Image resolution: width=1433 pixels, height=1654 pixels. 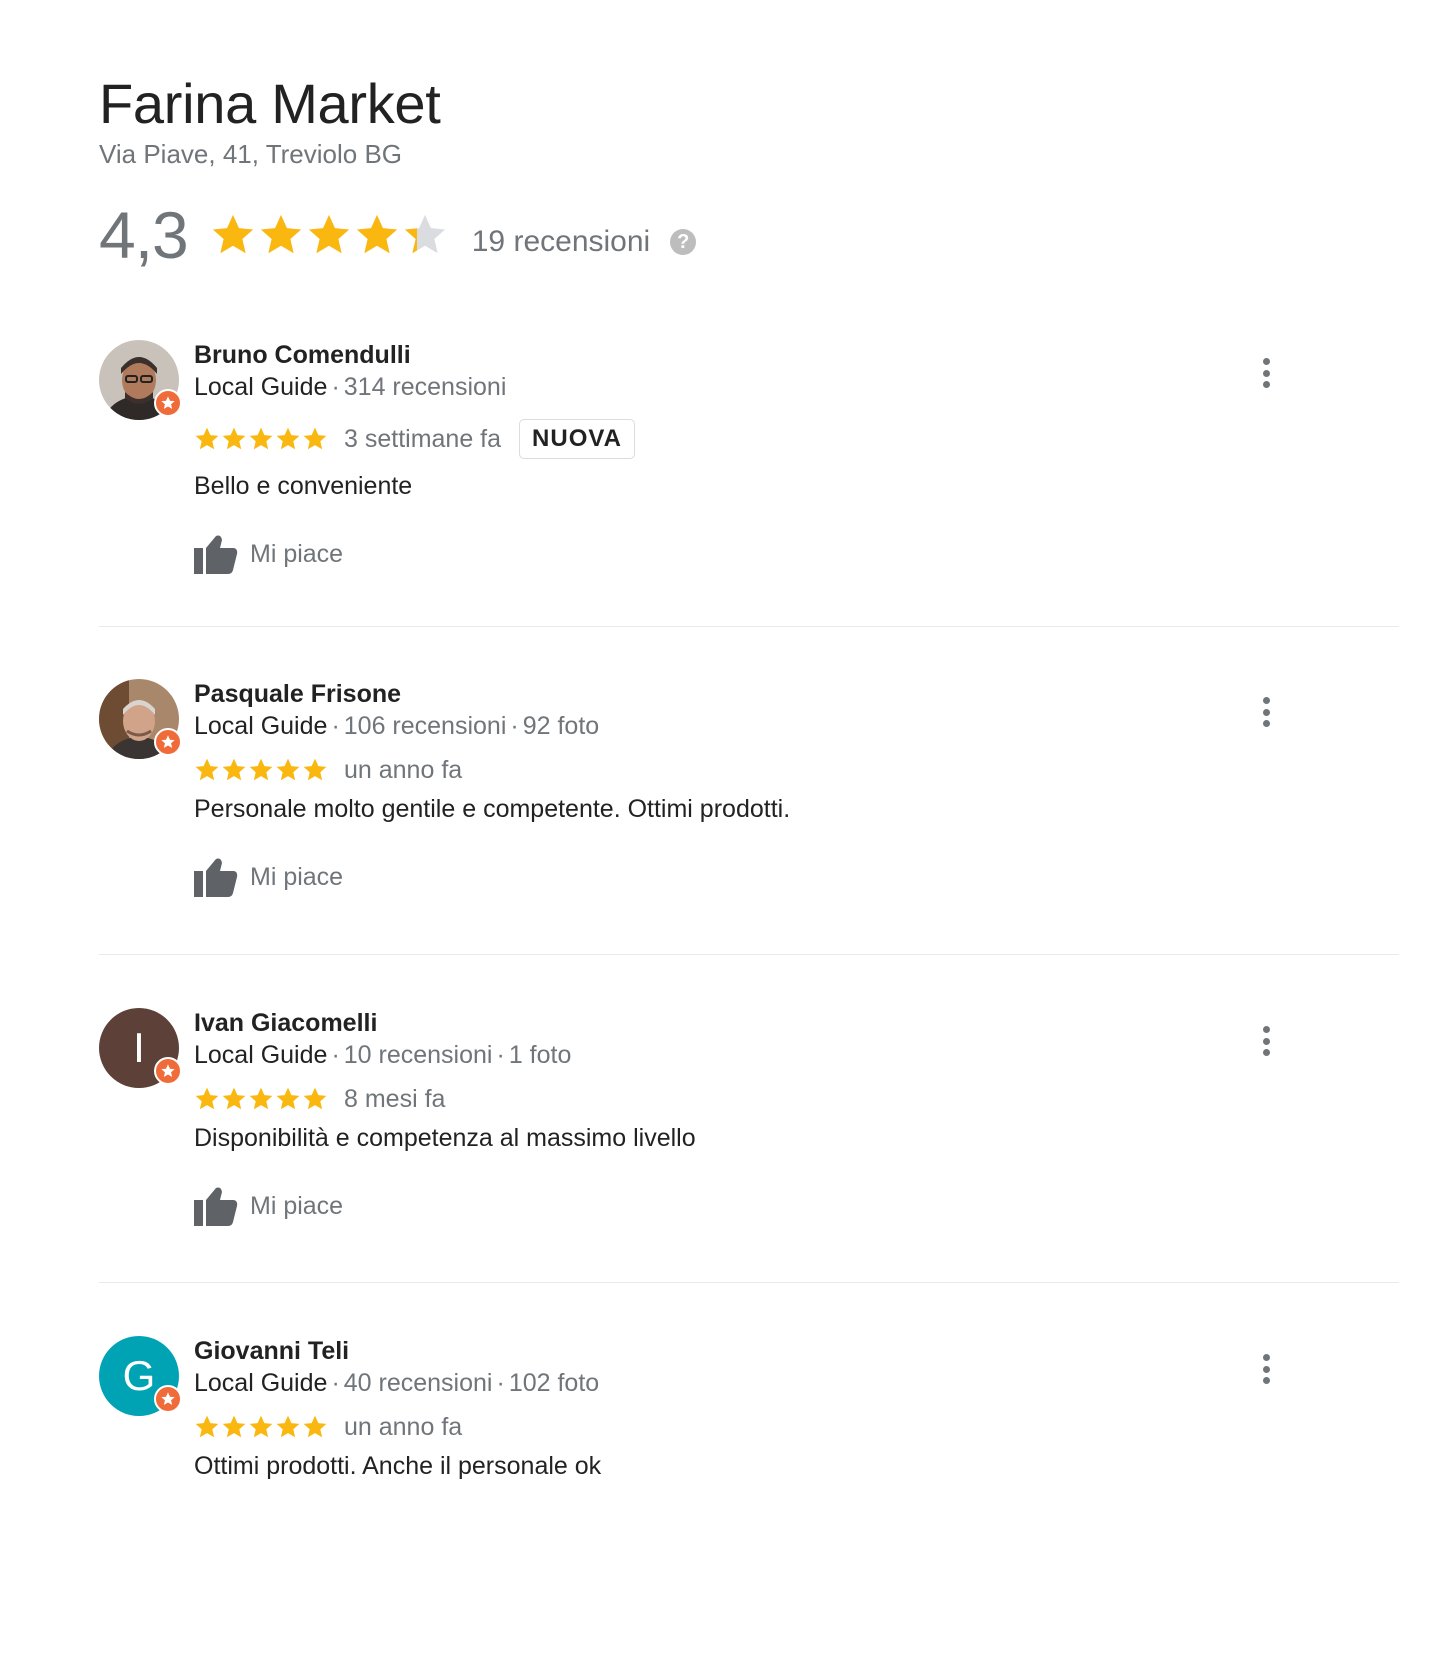 I want to click on reviewer-name: Giovanni Teli, so click(x=744, y=1351).